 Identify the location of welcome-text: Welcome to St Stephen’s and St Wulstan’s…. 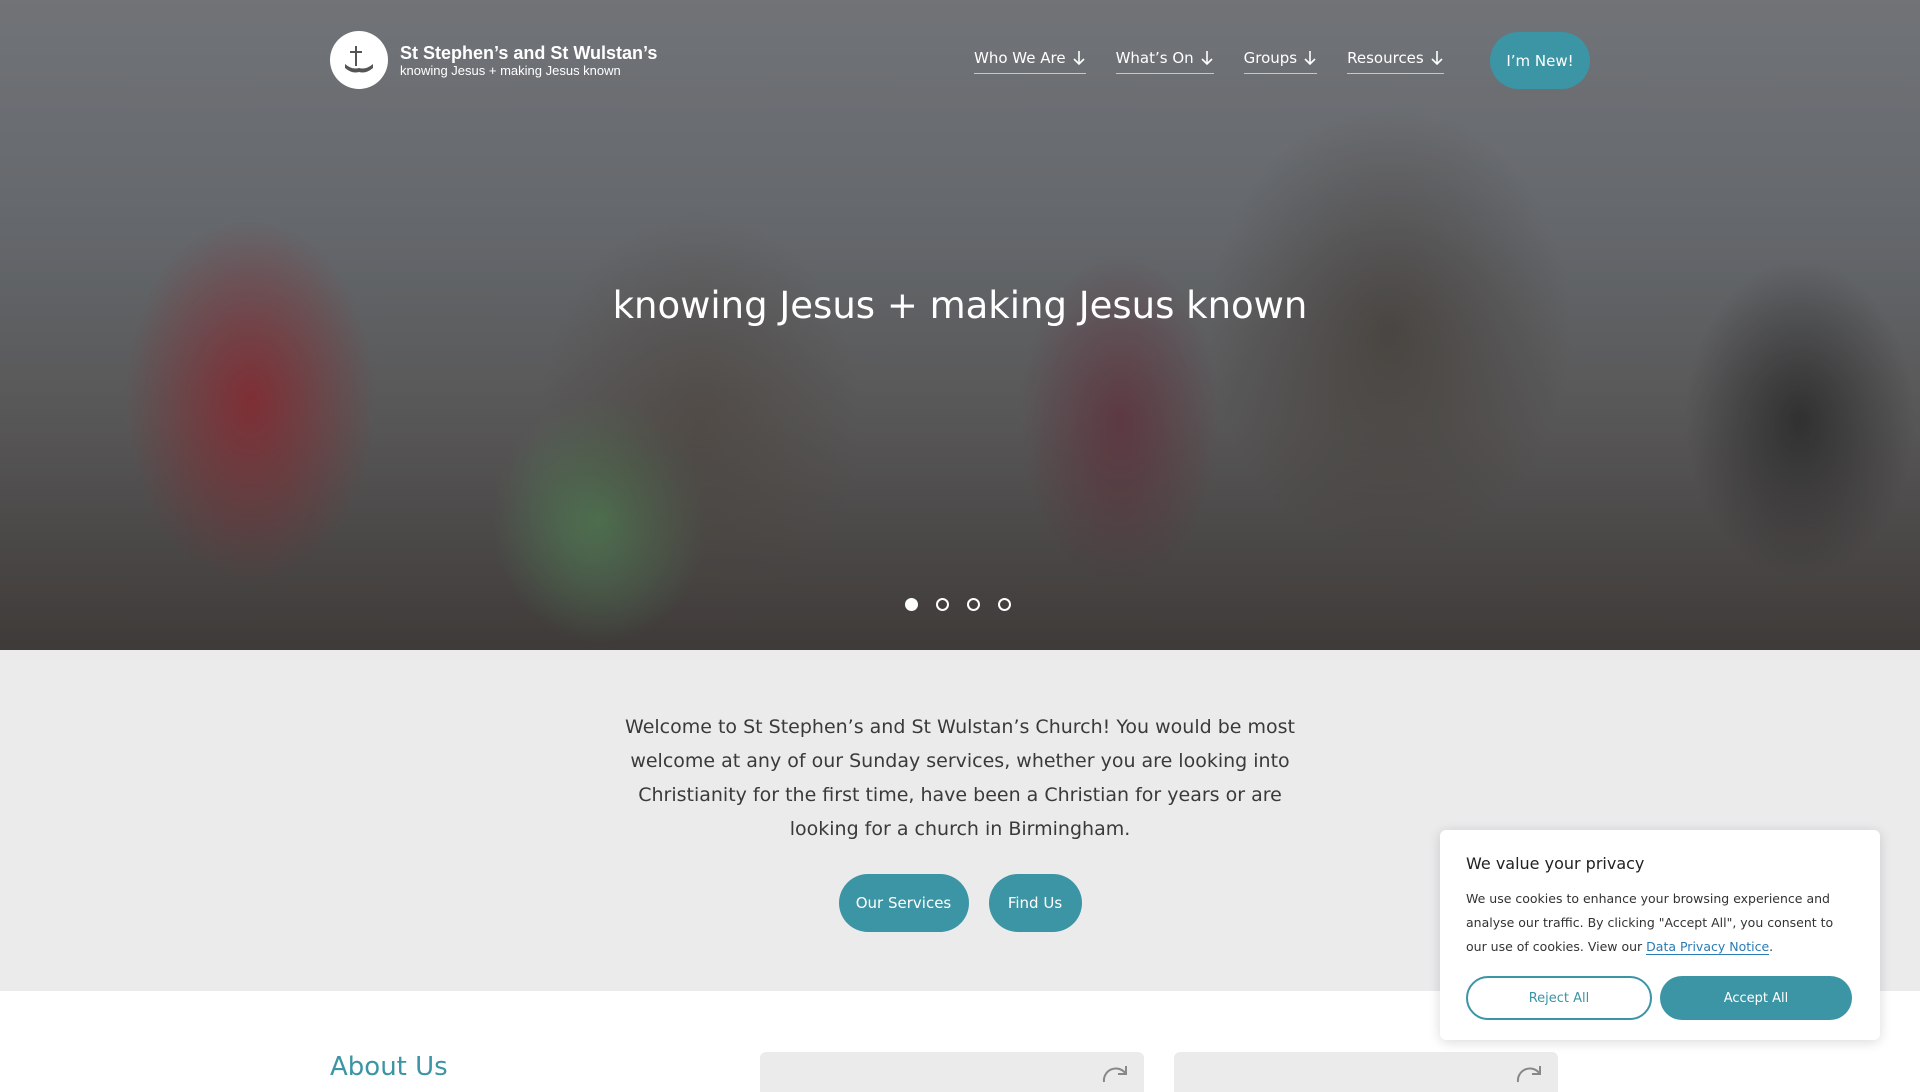
(960, 778).